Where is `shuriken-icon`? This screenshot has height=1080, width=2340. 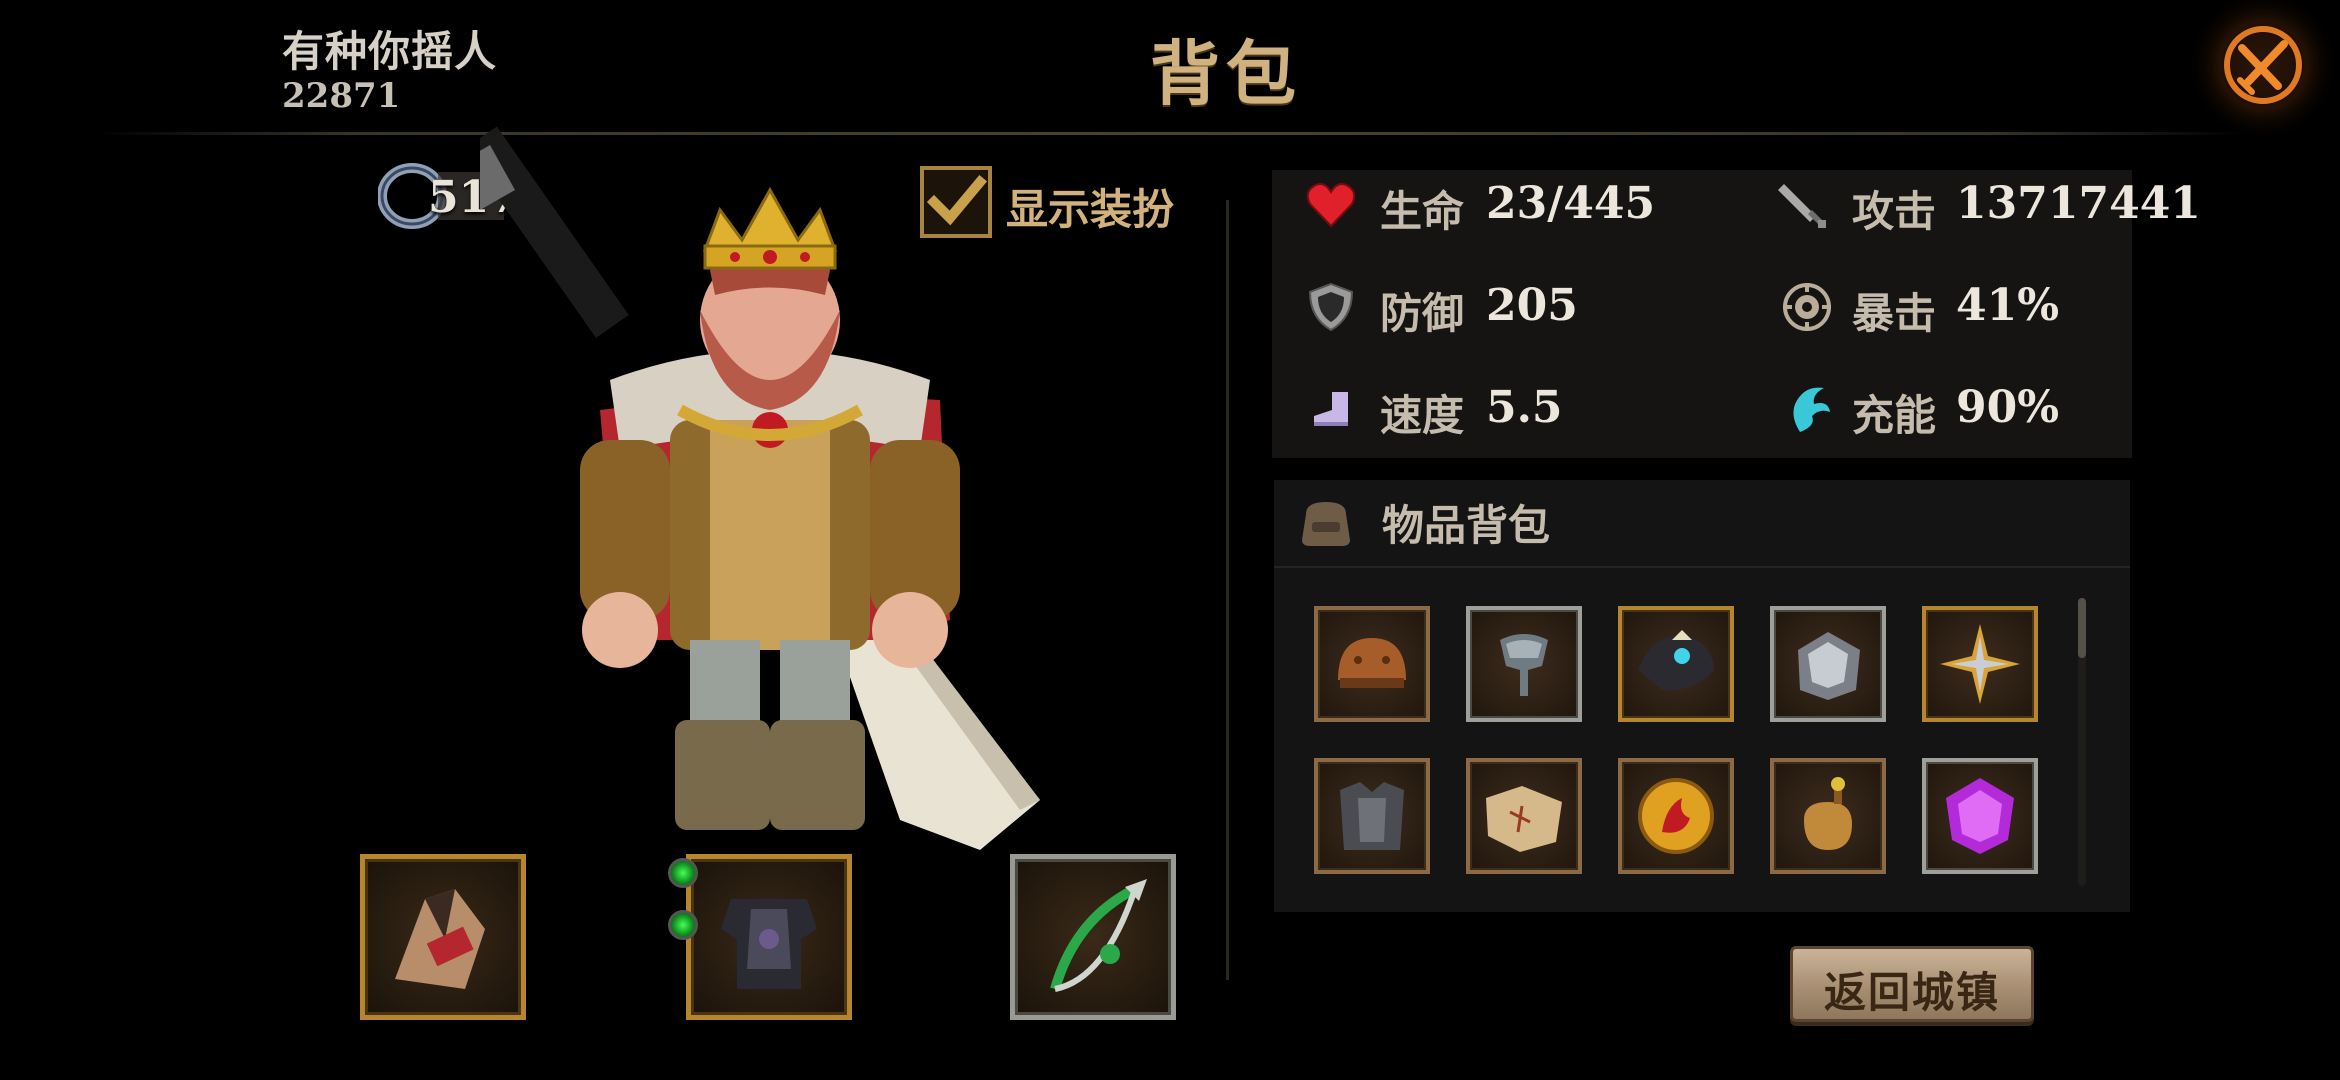
shuriken-icon is located at coordinates (1980, 664).